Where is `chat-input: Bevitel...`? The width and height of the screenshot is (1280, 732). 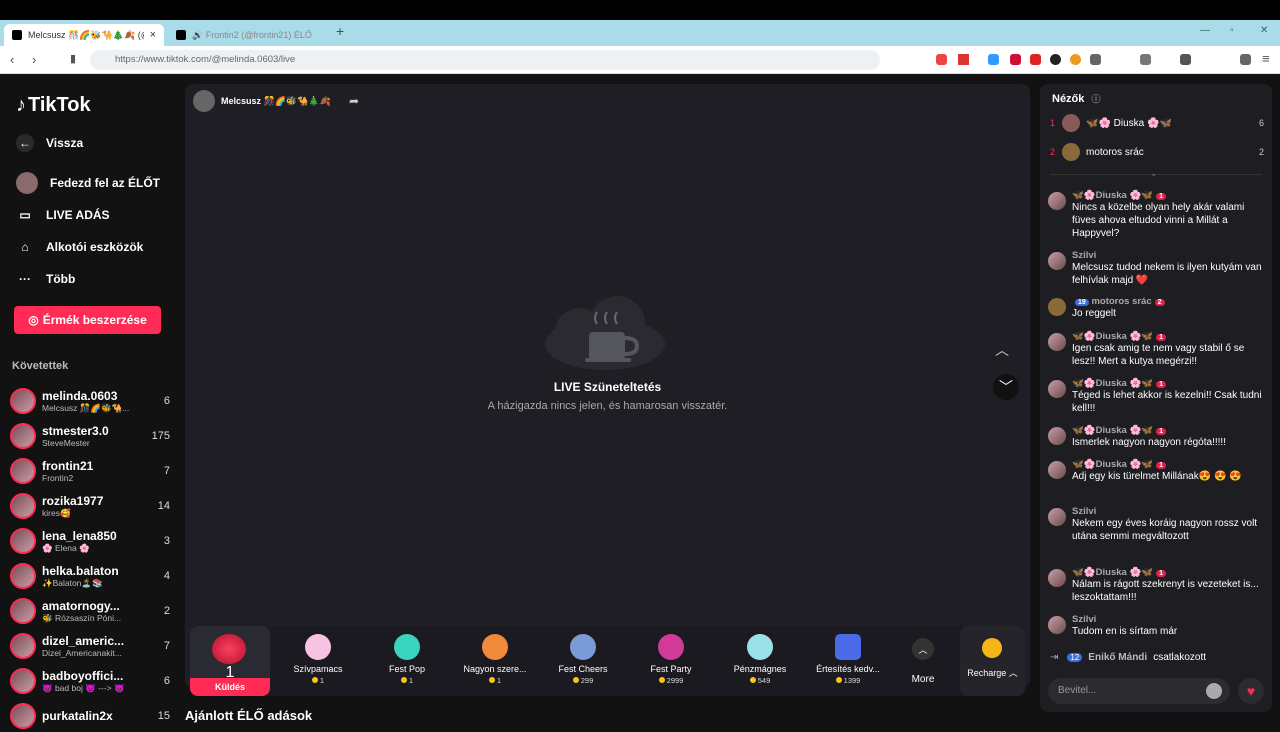 chat-input: Bevitel... is located at coordinates (1139, 691).